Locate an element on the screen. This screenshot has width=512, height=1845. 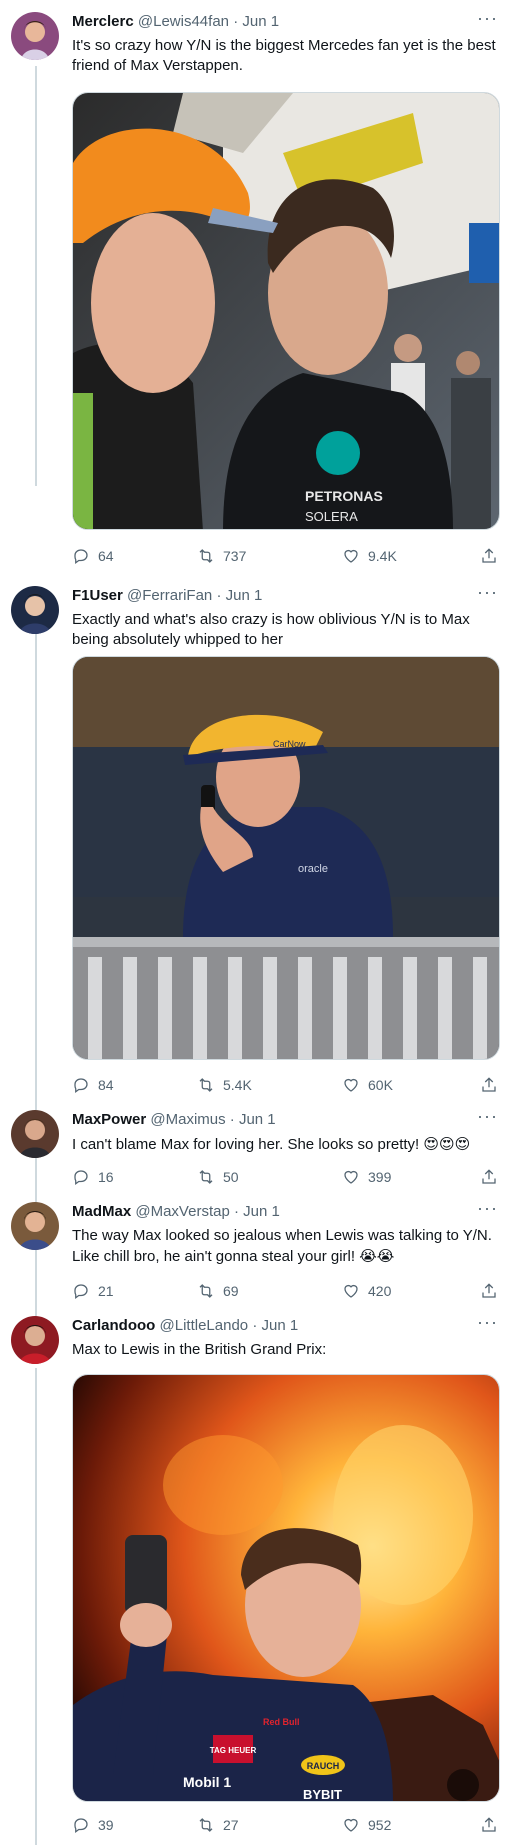
tweet-header: Carlandooo @LittleLando · Jun 1 ··· is located at coordinates (286, 1324).